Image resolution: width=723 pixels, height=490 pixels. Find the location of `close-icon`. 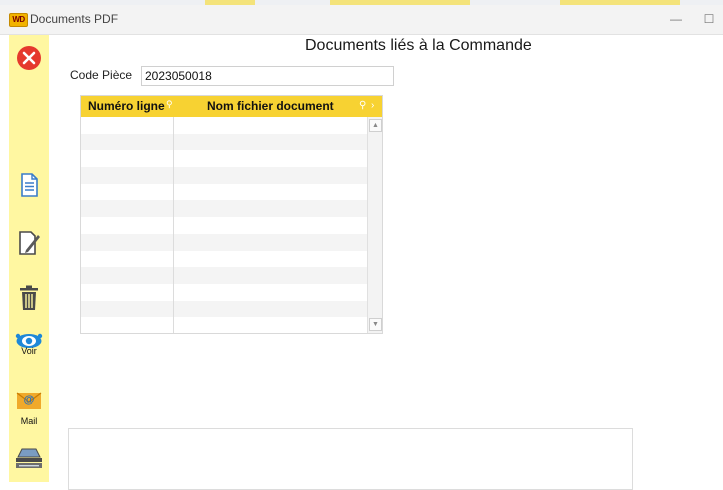

close-icon is located at coordinates (29, 58).